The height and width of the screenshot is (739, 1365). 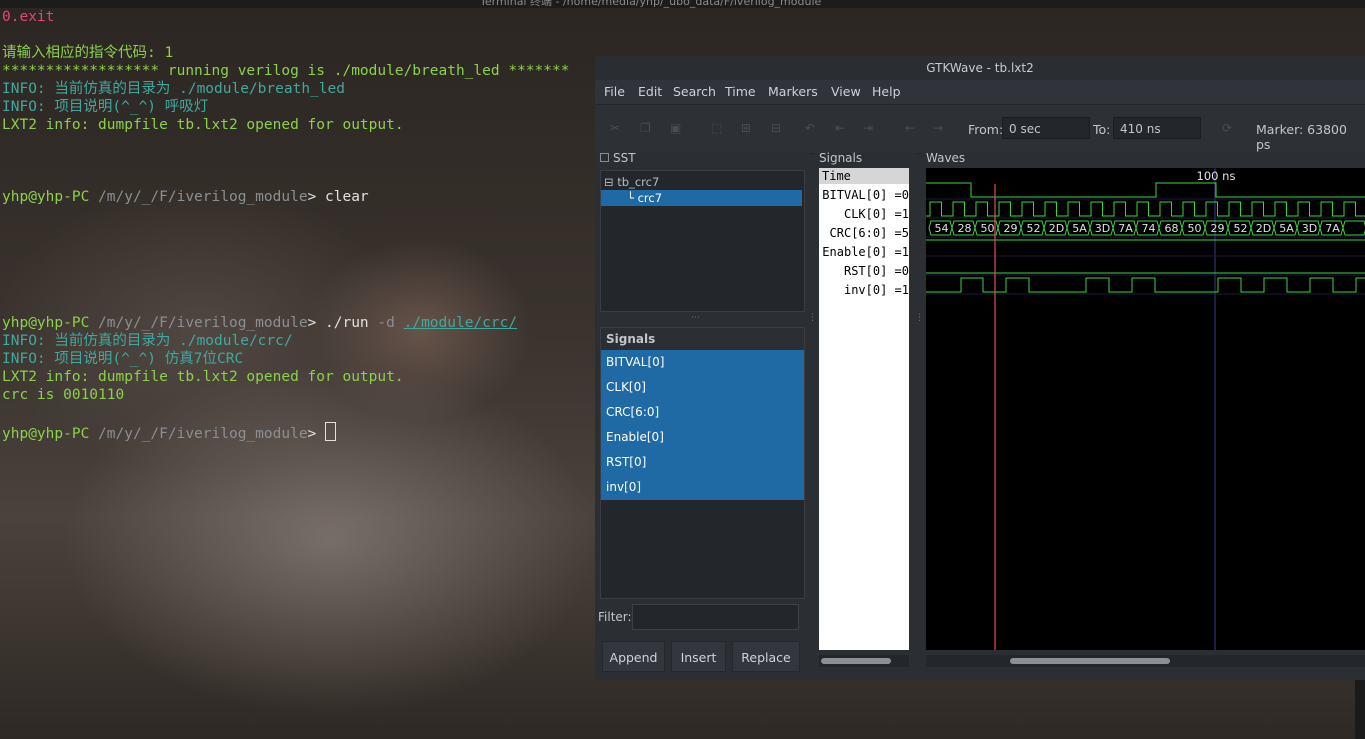 I want to click on to-label: To:, so click(x=1102, y=129).